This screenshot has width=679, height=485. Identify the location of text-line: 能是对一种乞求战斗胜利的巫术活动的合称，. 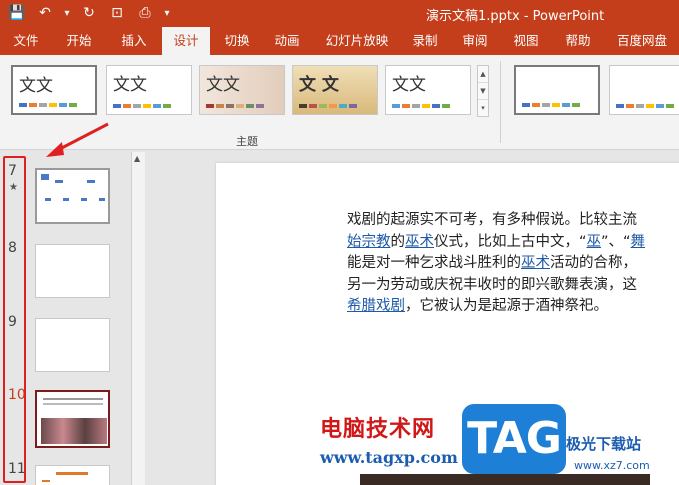
(492, 263).